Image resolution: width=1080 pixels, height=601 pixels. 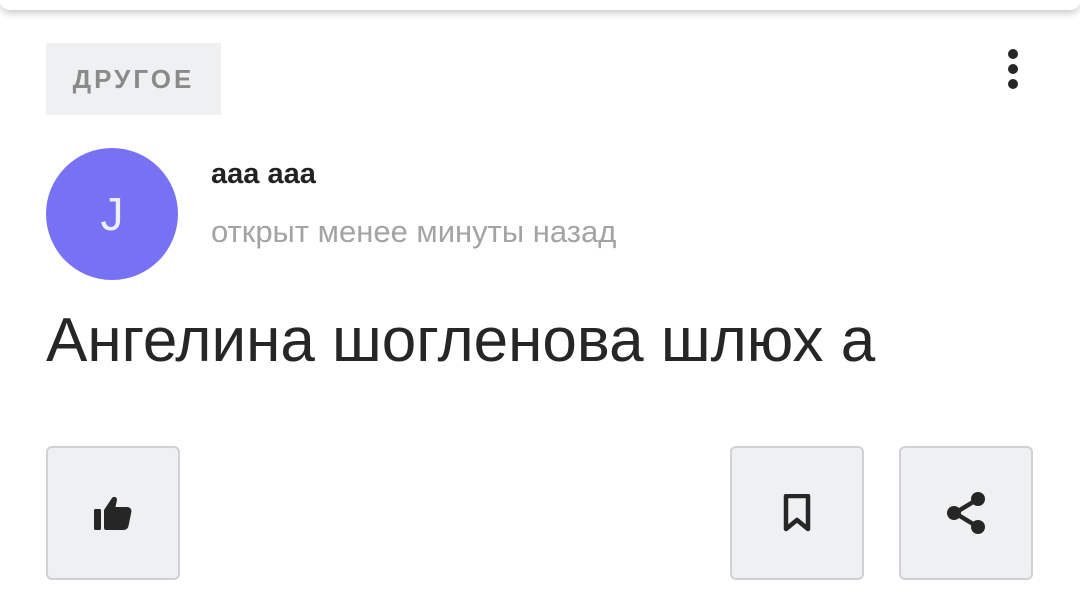 What do you see at coordinates (414, 231) in the screenshot?
I see `post-timestamp: открыт менее минуты назад` at bounding box center [414, 231].